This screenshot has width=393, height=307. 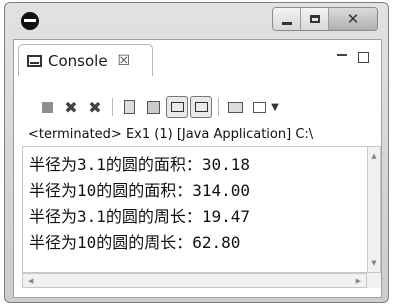 I want to click on remove-all-terminated-icon: ✖, so click(x=95, y=107).